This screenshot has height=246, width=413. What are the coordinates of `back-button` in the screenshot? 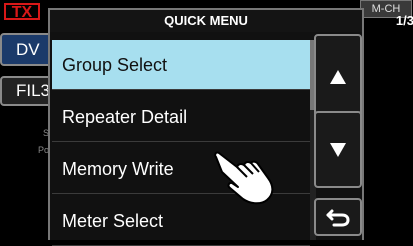 It's located at (338, 217).